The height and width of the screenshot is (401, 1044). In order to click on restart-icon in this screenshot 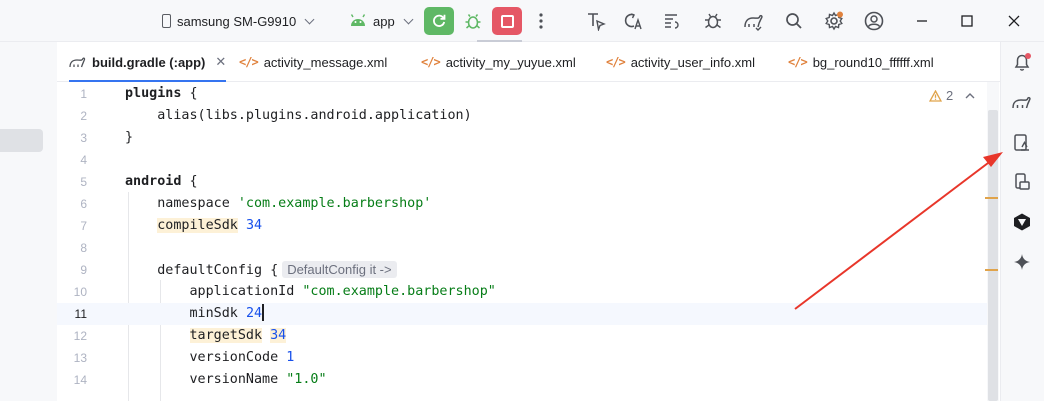, I will do `click(439, 20)`.